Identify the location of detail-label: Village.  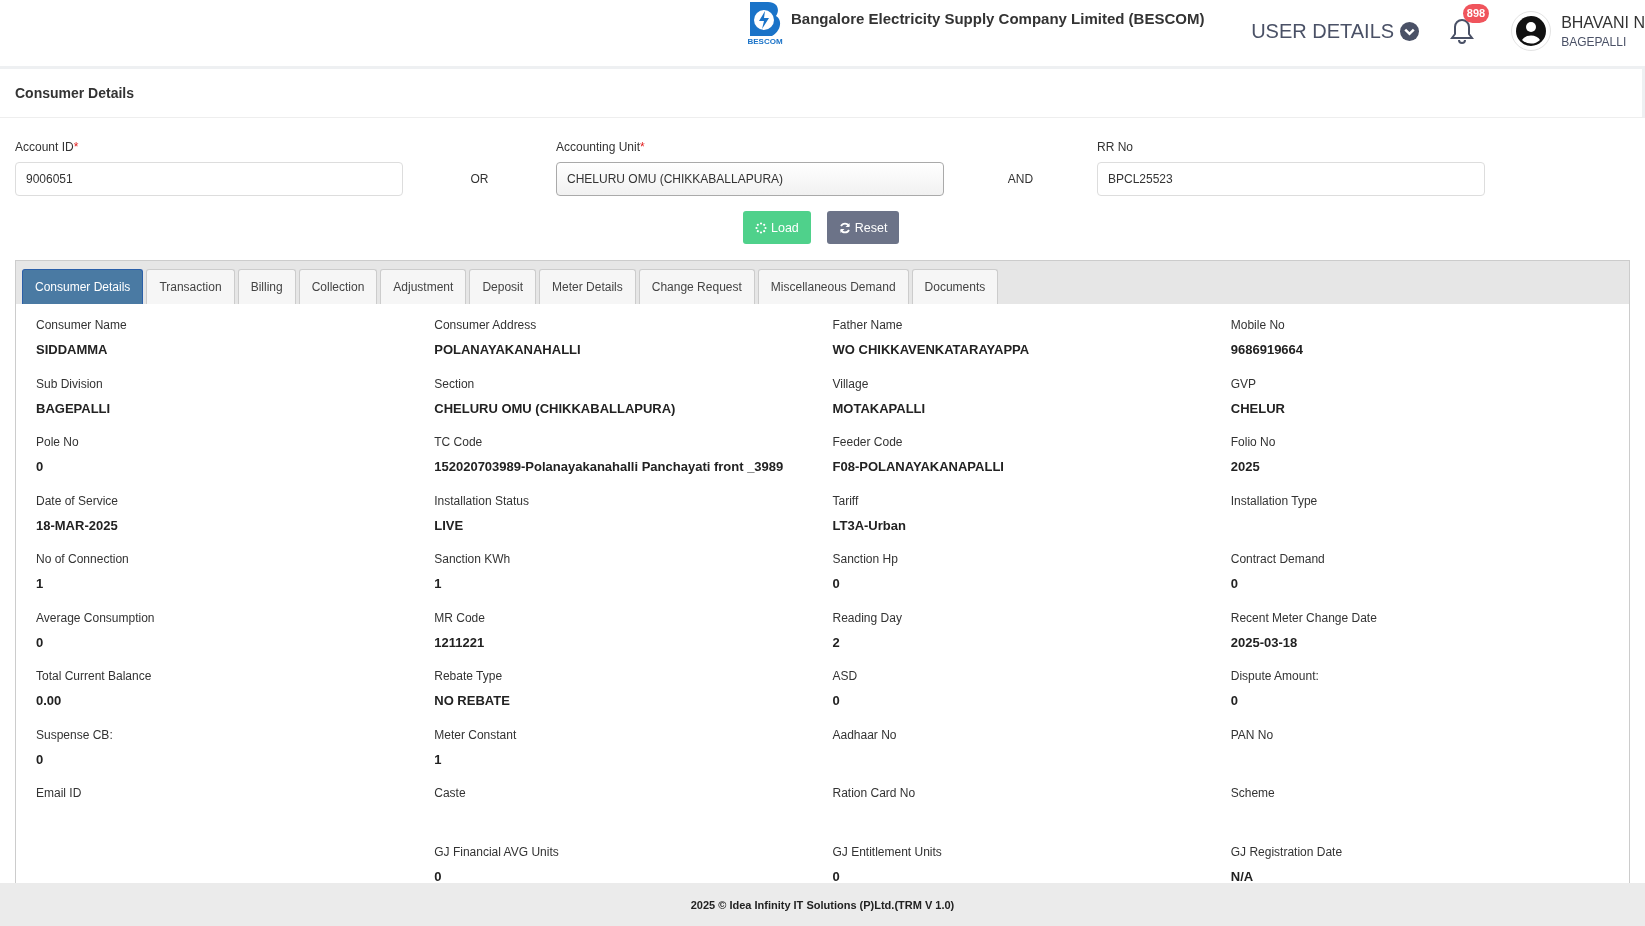
(851, 383).